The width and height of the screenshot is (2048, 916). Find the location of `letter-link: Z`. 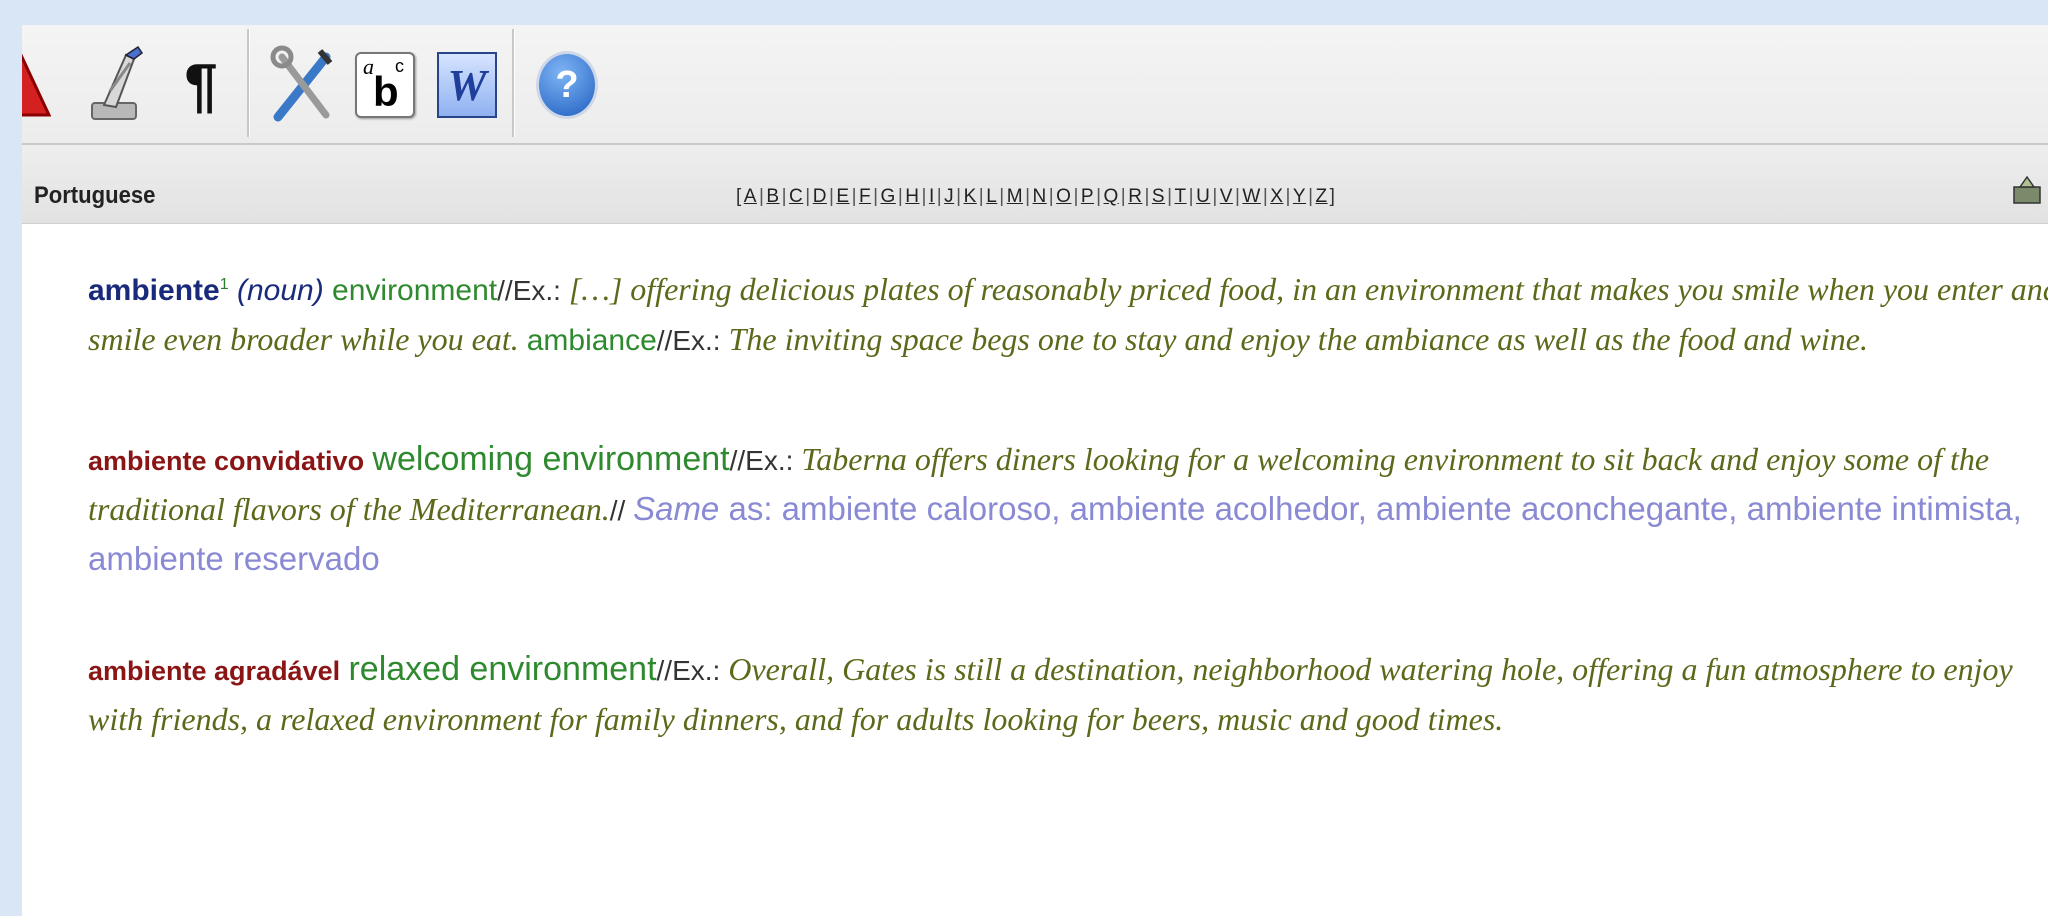

letter-link: Z is located at coordinates (1322, 197).